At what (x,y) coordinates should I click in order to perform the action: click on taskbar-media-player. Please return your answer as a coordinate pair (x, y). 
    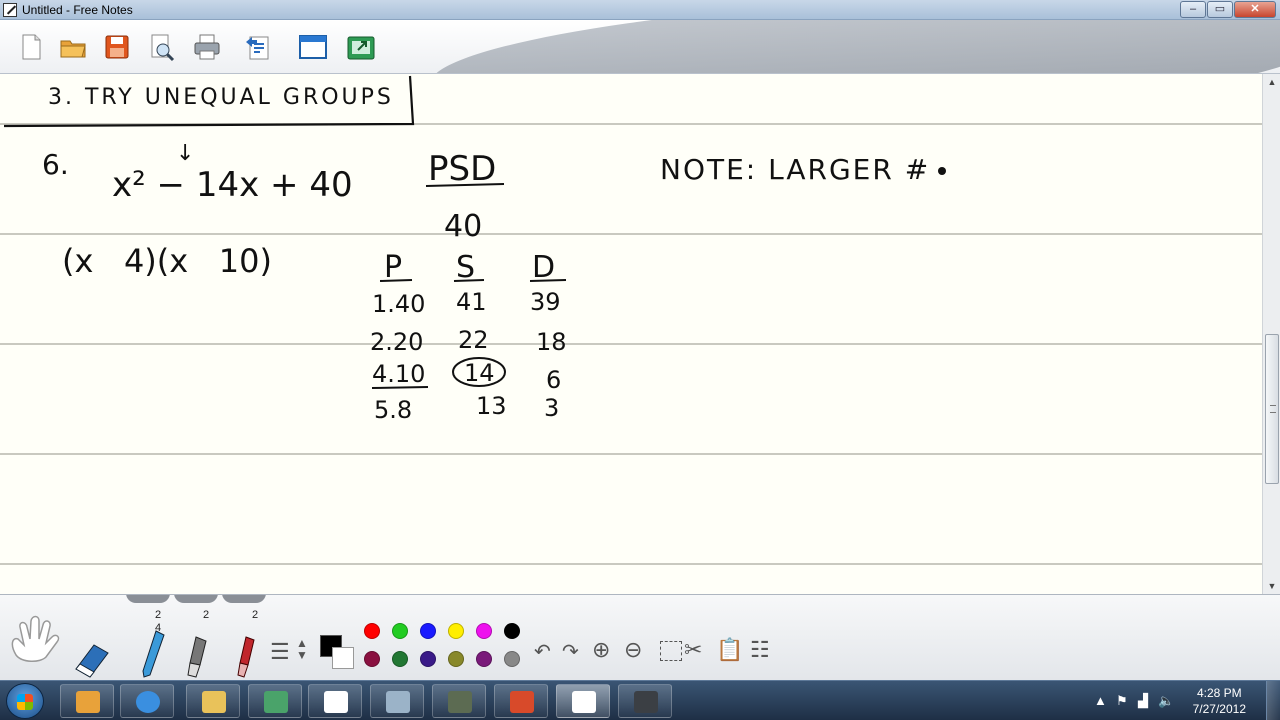
    Looking at the image, I should click on (87, 701).